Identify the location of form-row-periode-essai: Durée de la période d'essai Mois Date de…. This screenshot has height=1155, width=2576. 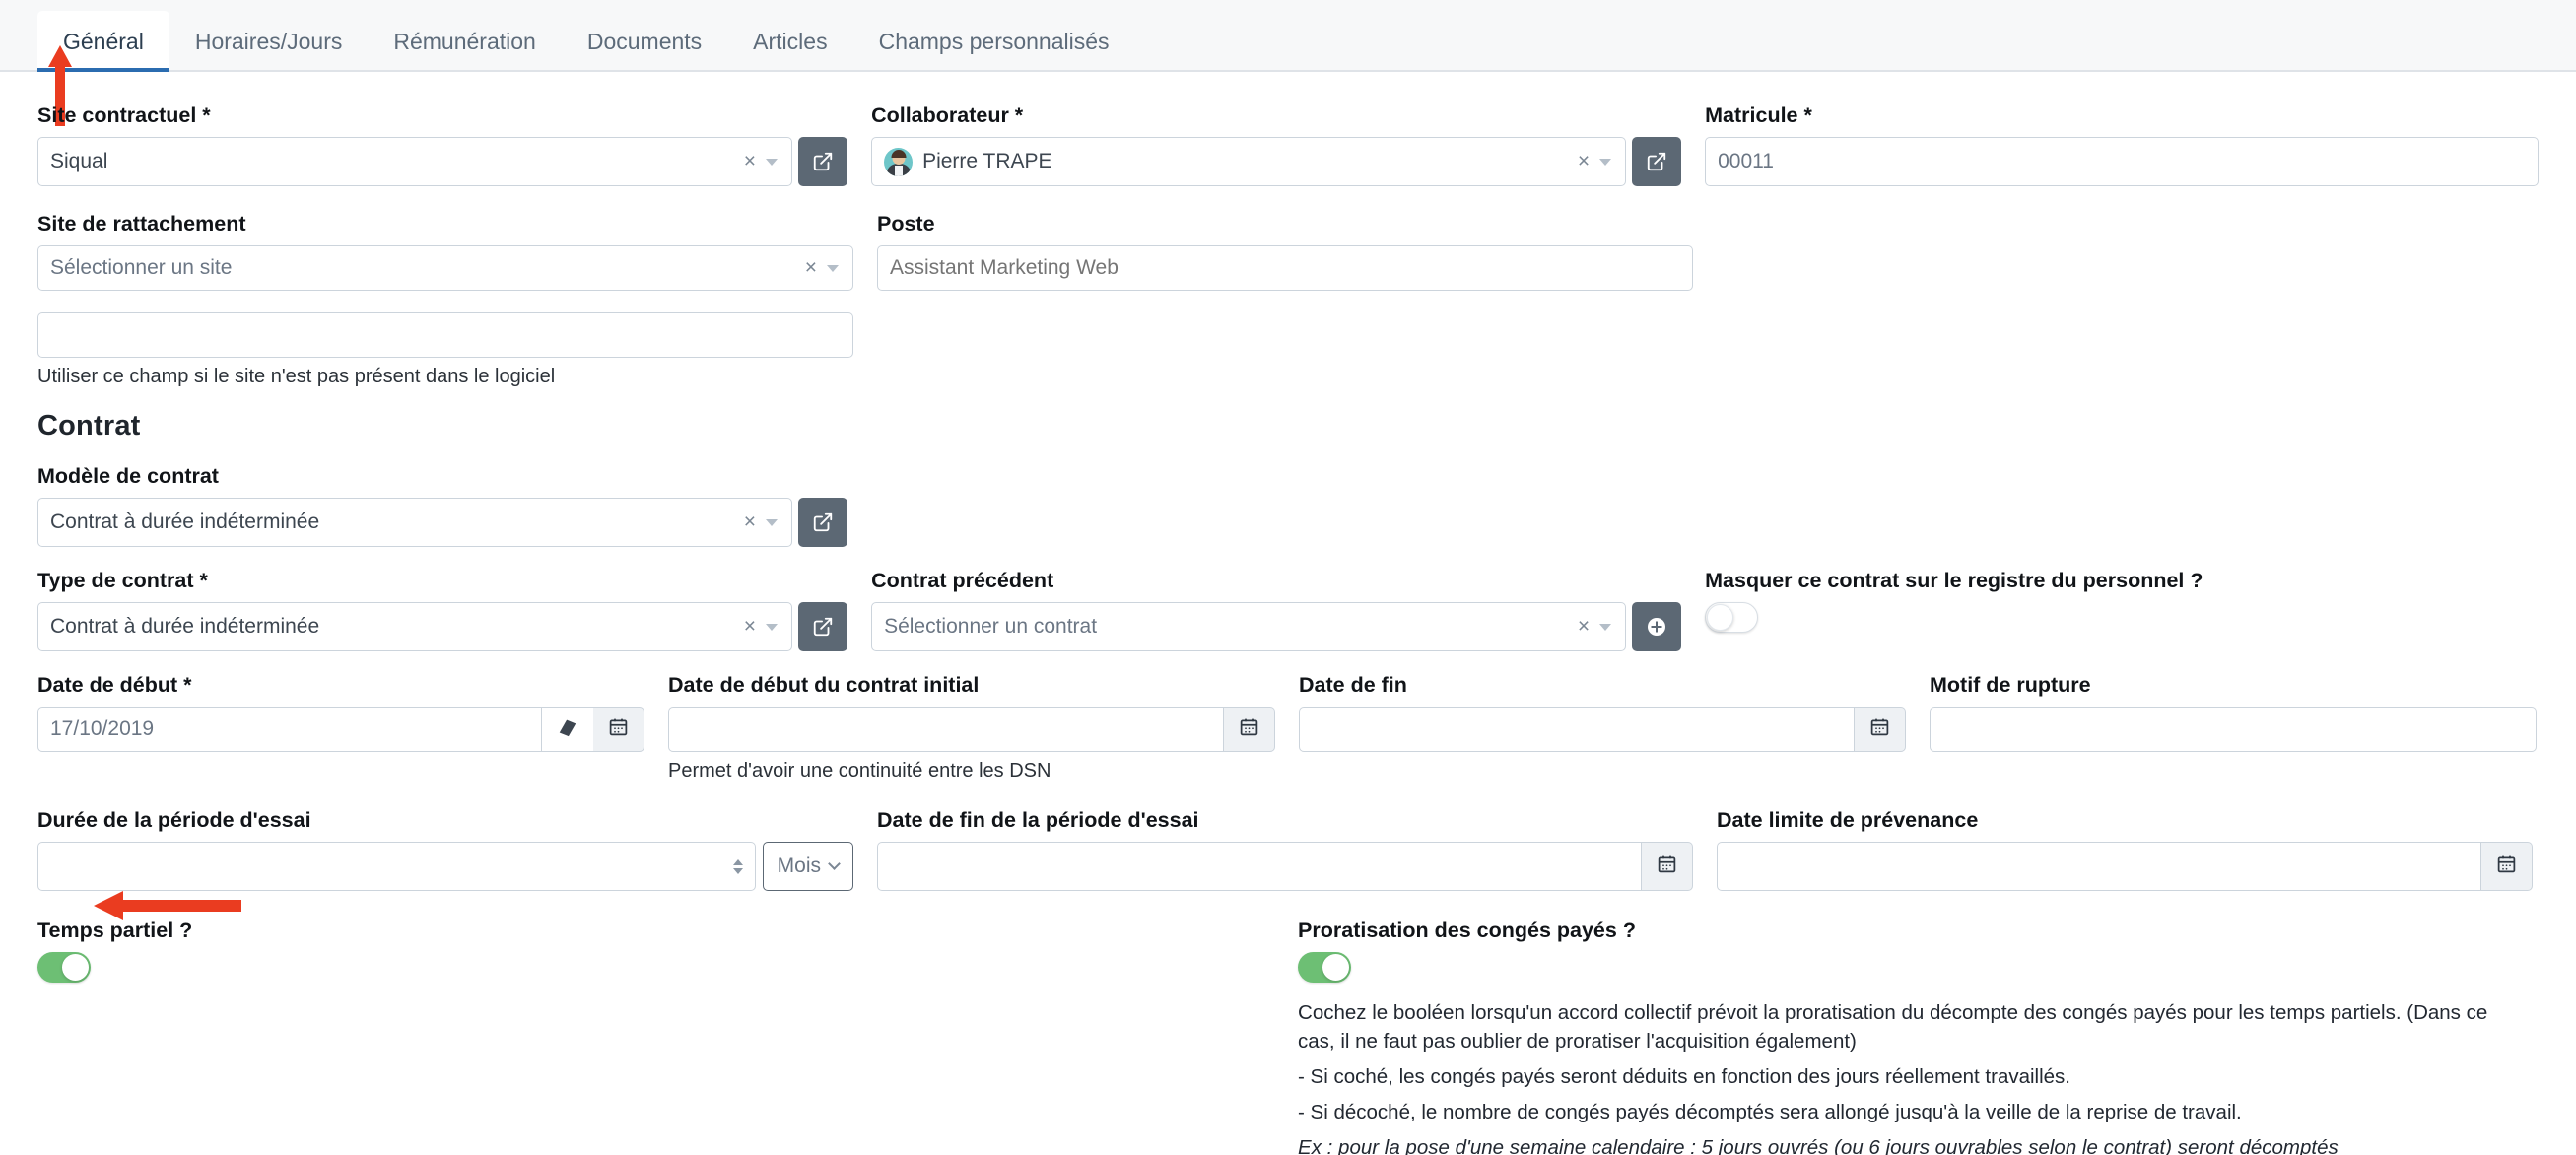
(1288, 849).